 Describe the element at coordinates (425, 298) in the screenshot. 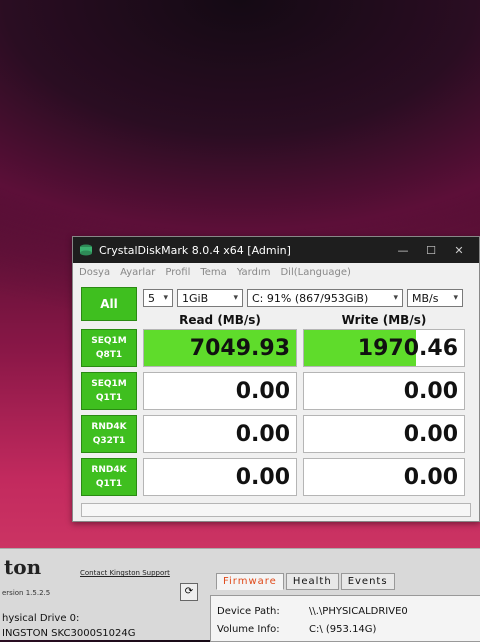

I see `unit-value: MB/s` at that location.